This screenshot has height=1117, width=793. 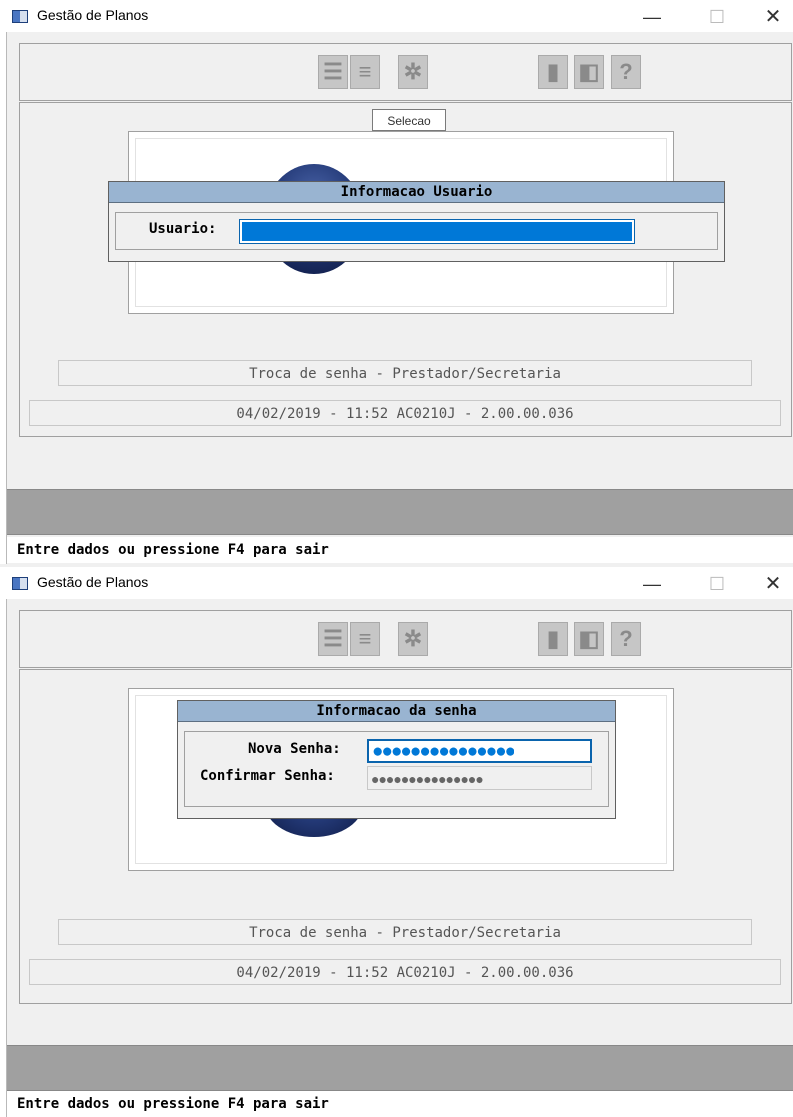 I want to click on nova-senha-mask: ●●●●●●●●●●●●●●●, so click(x=443, y=752).